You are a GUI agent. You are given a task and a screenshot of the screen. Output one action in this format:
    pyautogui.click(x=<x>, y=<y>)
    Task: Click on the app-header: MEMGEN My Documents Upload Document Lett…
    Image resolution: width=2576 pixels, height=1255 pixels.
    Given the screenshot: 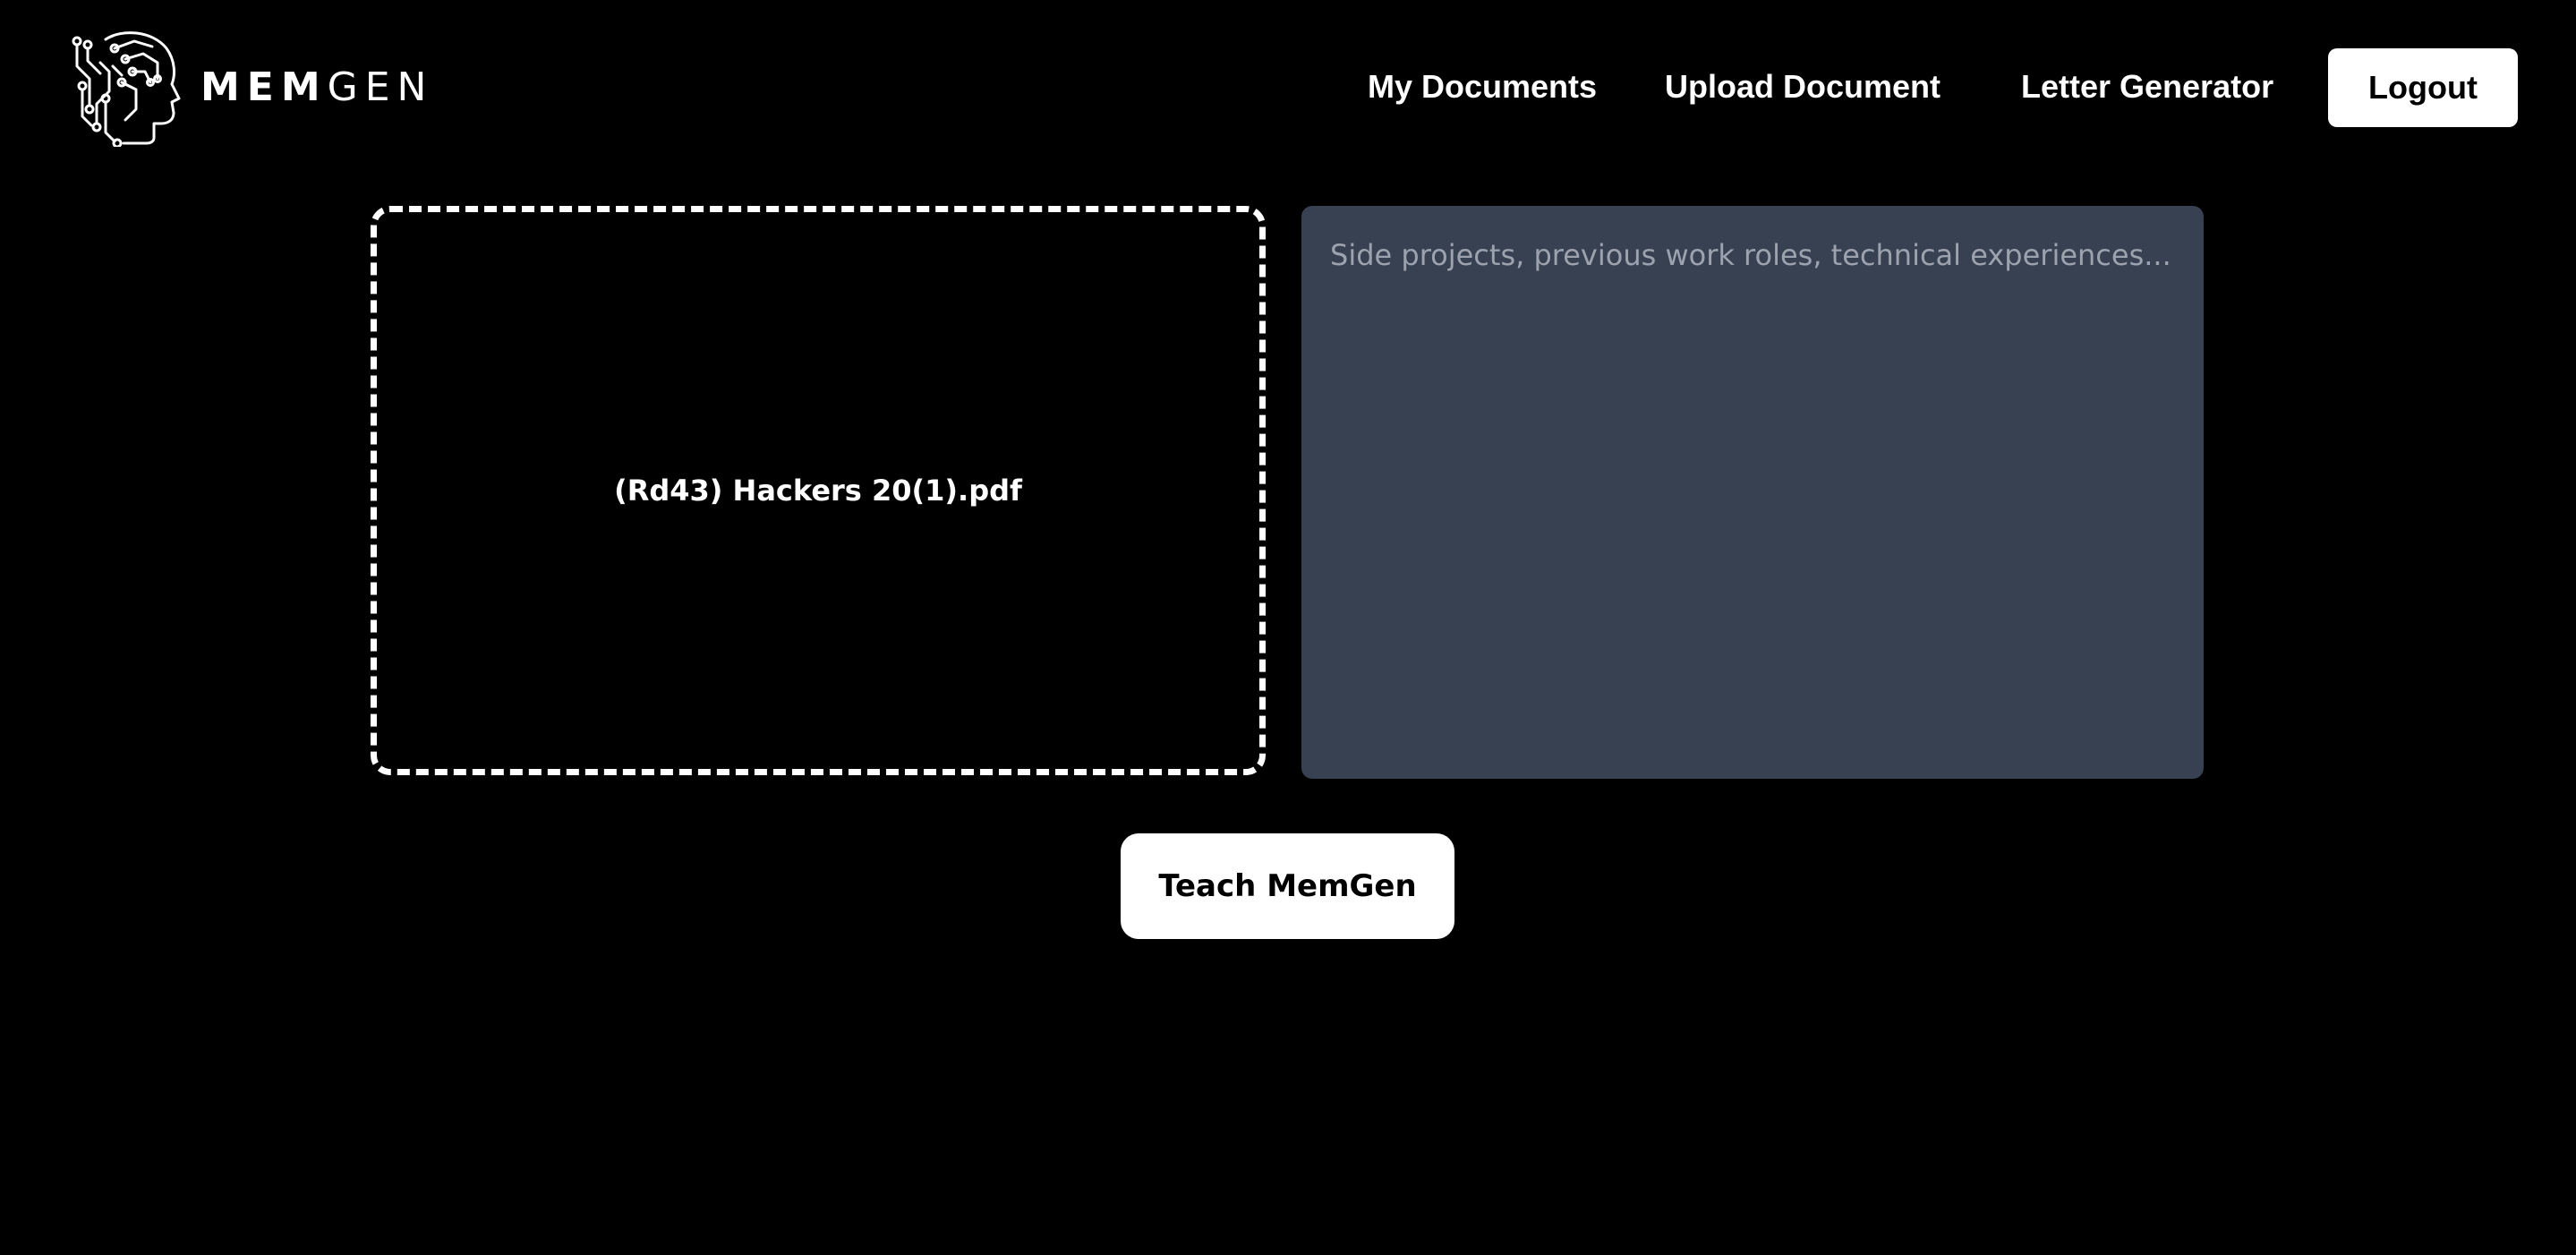 What is the action you would take?
    pyautogui.click(x=1288, y=89)
    